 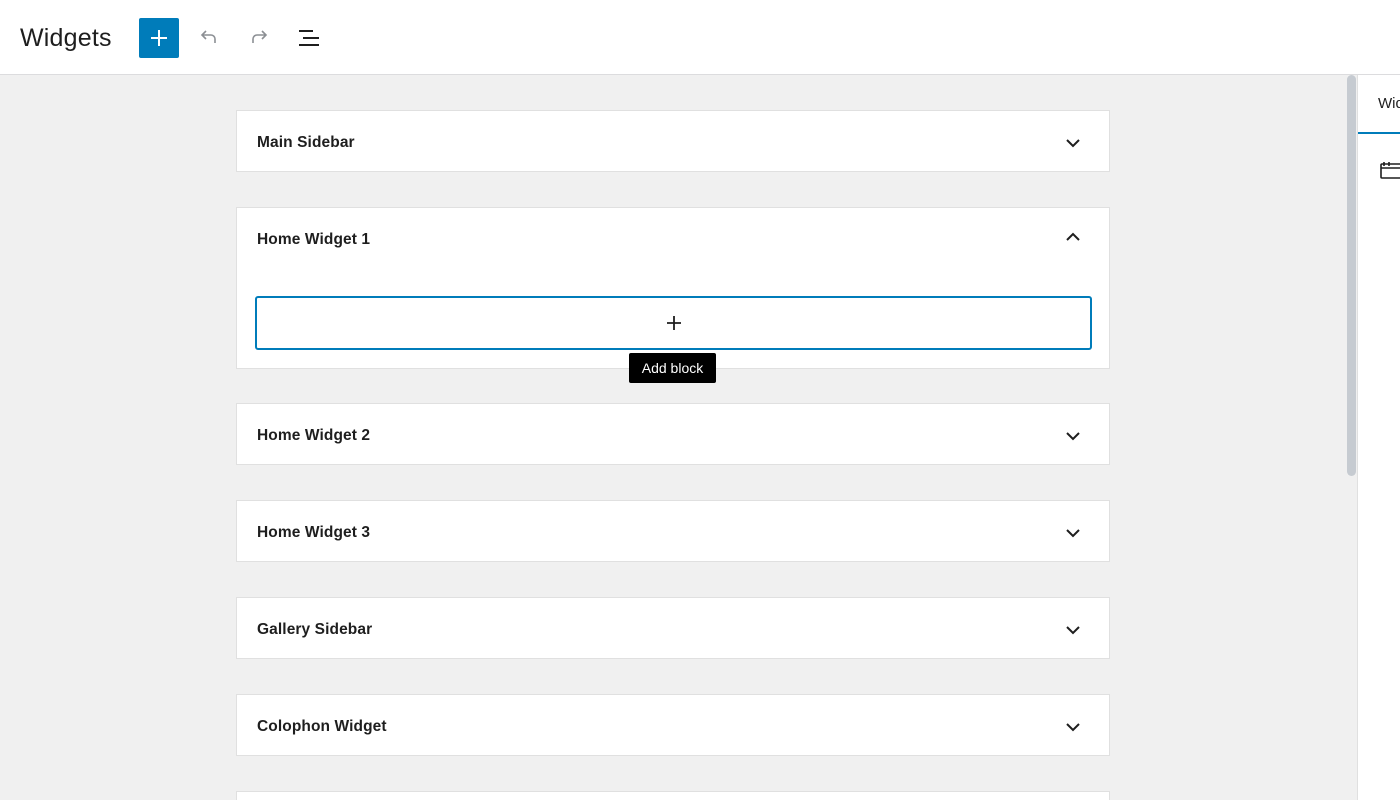 What do you see at coordinates (322, 726) in the screenshot?
I see `widget-area-title: Colophon Widget` at bounding box center [322, 726].